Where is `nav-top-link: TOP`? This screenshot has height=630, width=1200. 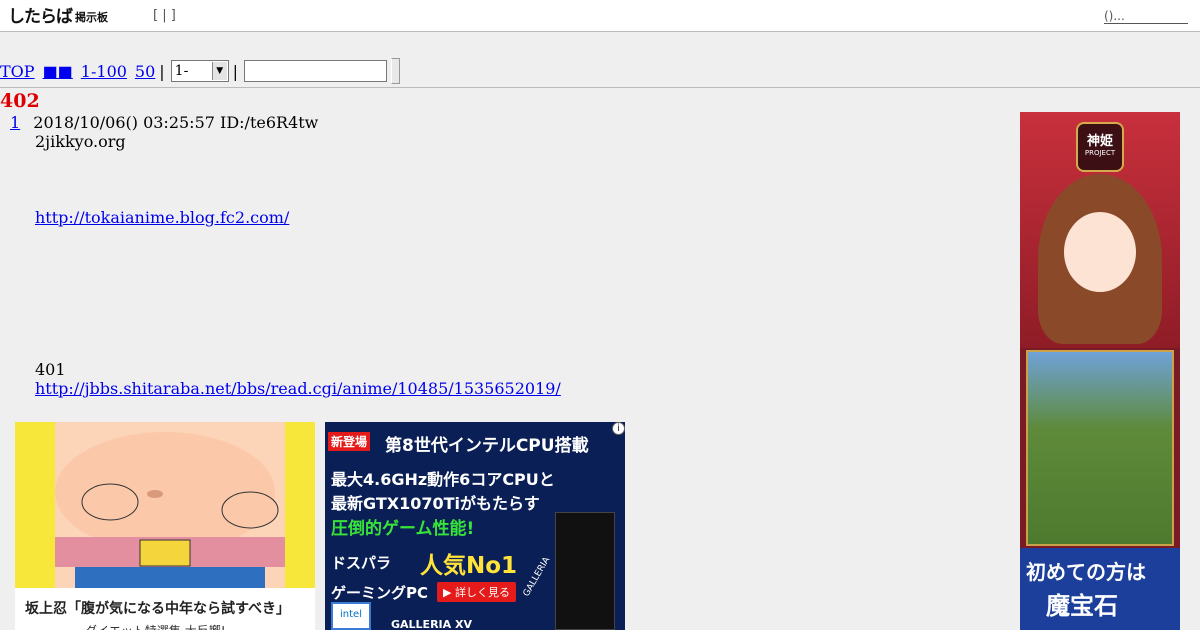 nav-top-link: TOP is located at coordinates (17, 71).